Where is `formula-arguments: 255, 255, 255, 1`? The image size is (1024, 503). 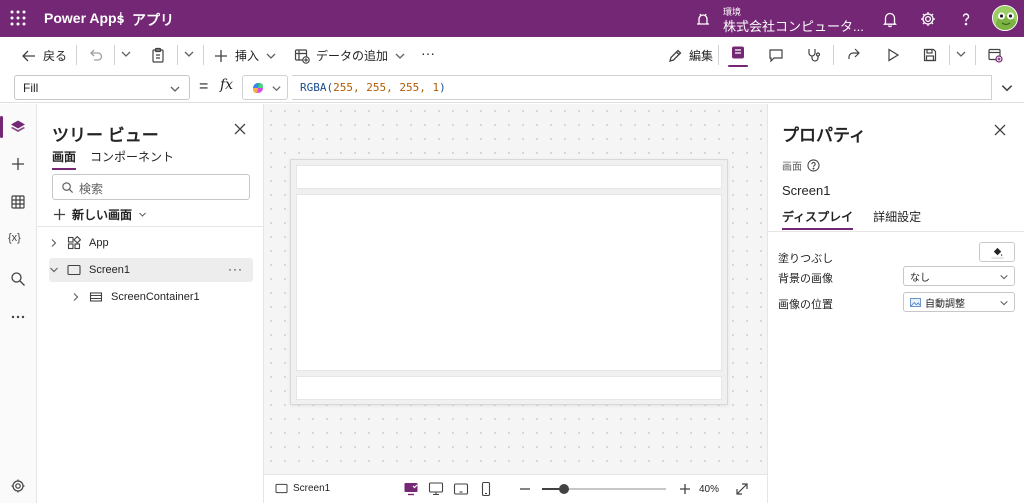
formula-arguments: 255, 255, 255, 1 is located at coordinates (386, 87).